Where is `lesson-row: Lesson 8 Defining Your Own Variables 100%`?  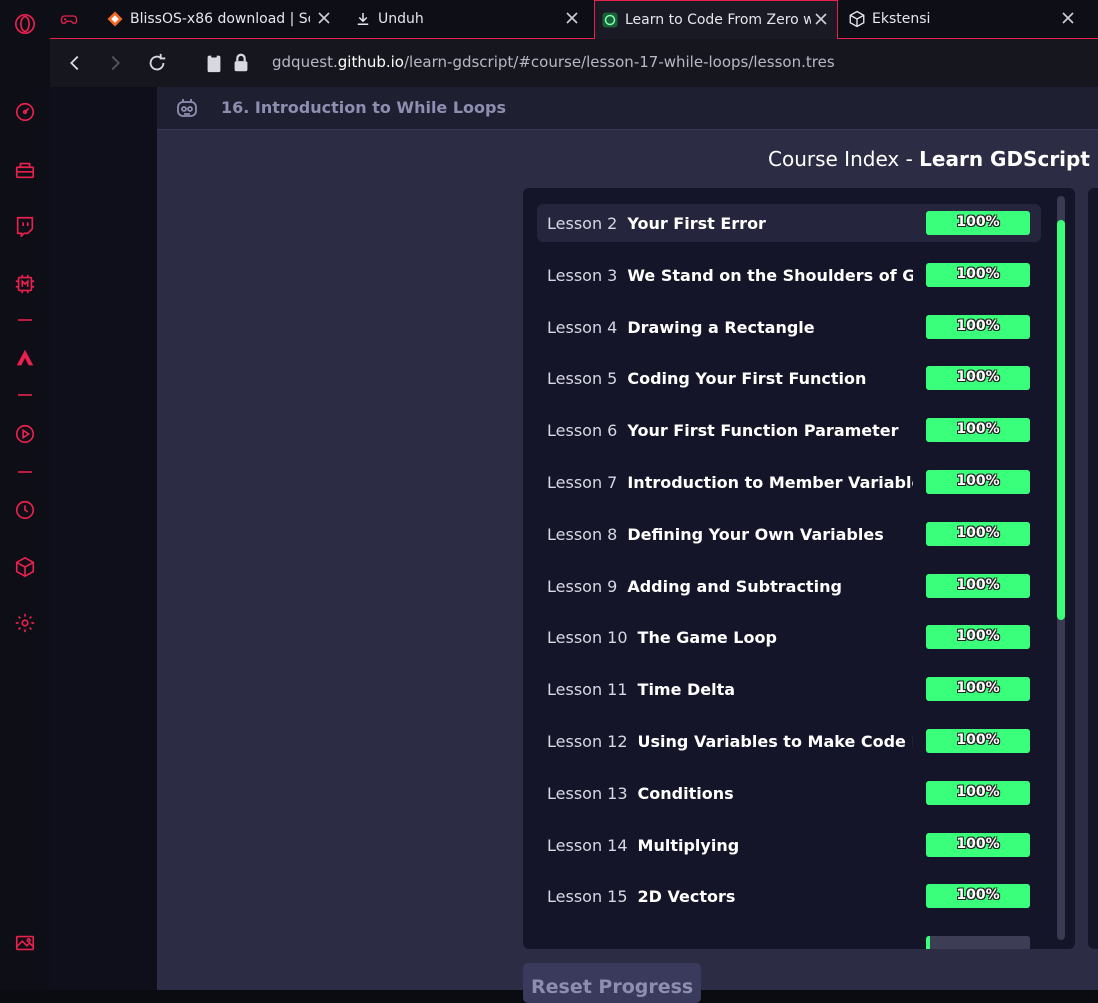 lesson-row: Lesson 8 Defining Your Own Variables 100% is located at coordinates (789, 534).